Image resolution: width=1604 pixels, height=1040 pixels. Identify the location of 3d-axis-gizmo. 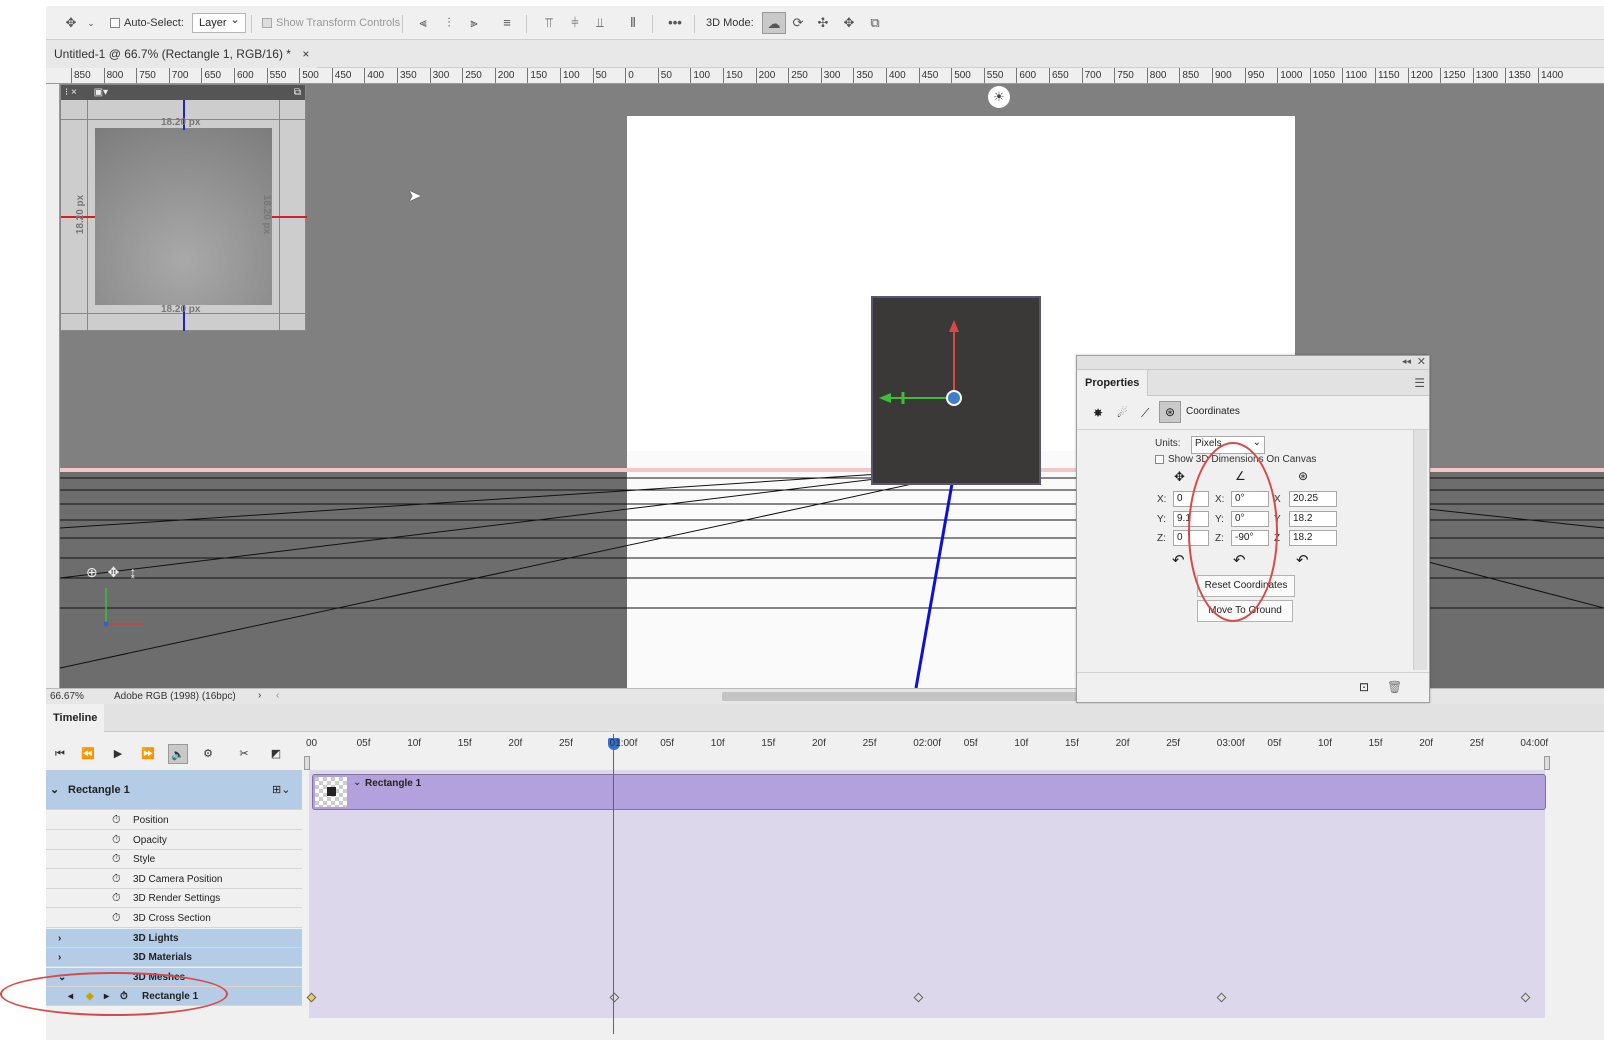
(956, 390).